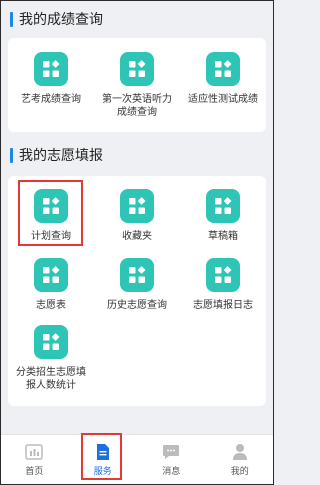 Image resolution: width=320 pixels, height=485 pixels. I want to click on tile-label: 志愿表, so click(51, 305).